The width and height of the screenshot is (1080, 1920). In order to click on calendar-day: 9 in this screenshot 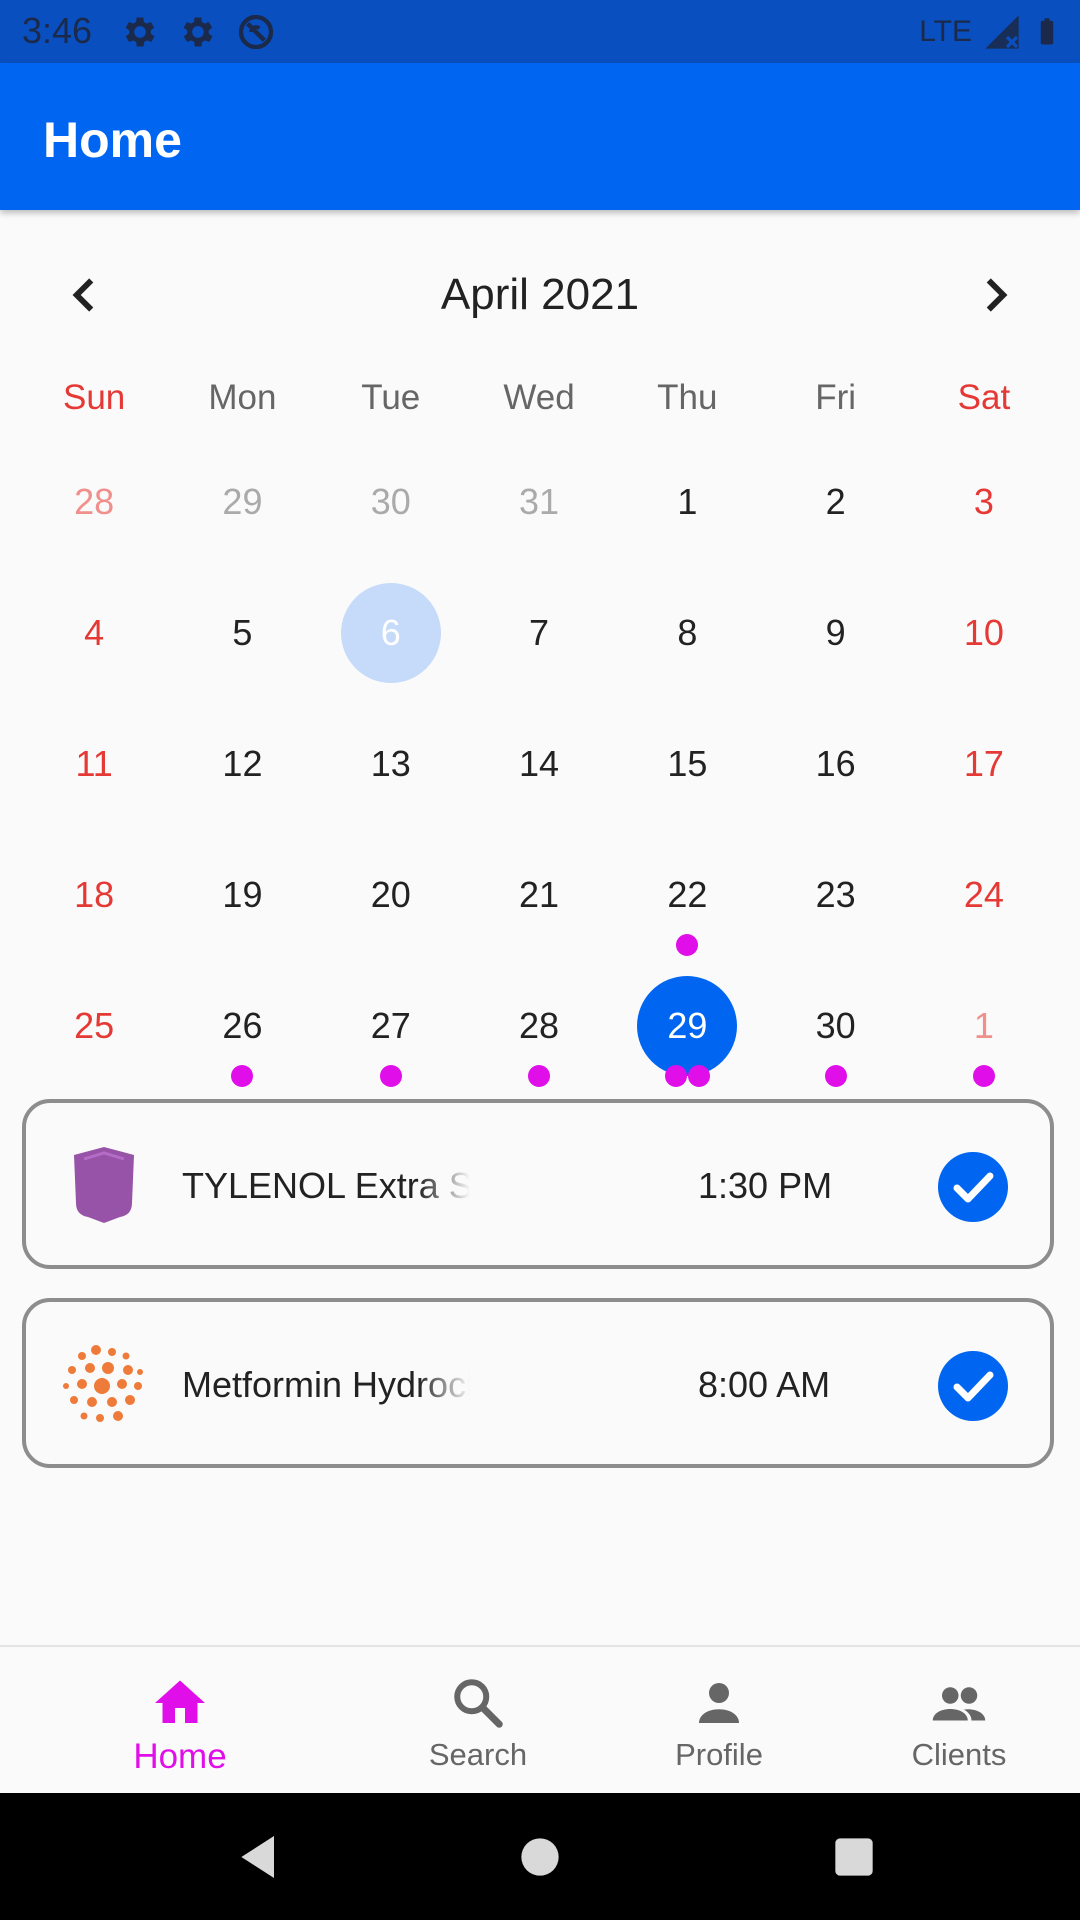, I will do `click(835, 632)`.